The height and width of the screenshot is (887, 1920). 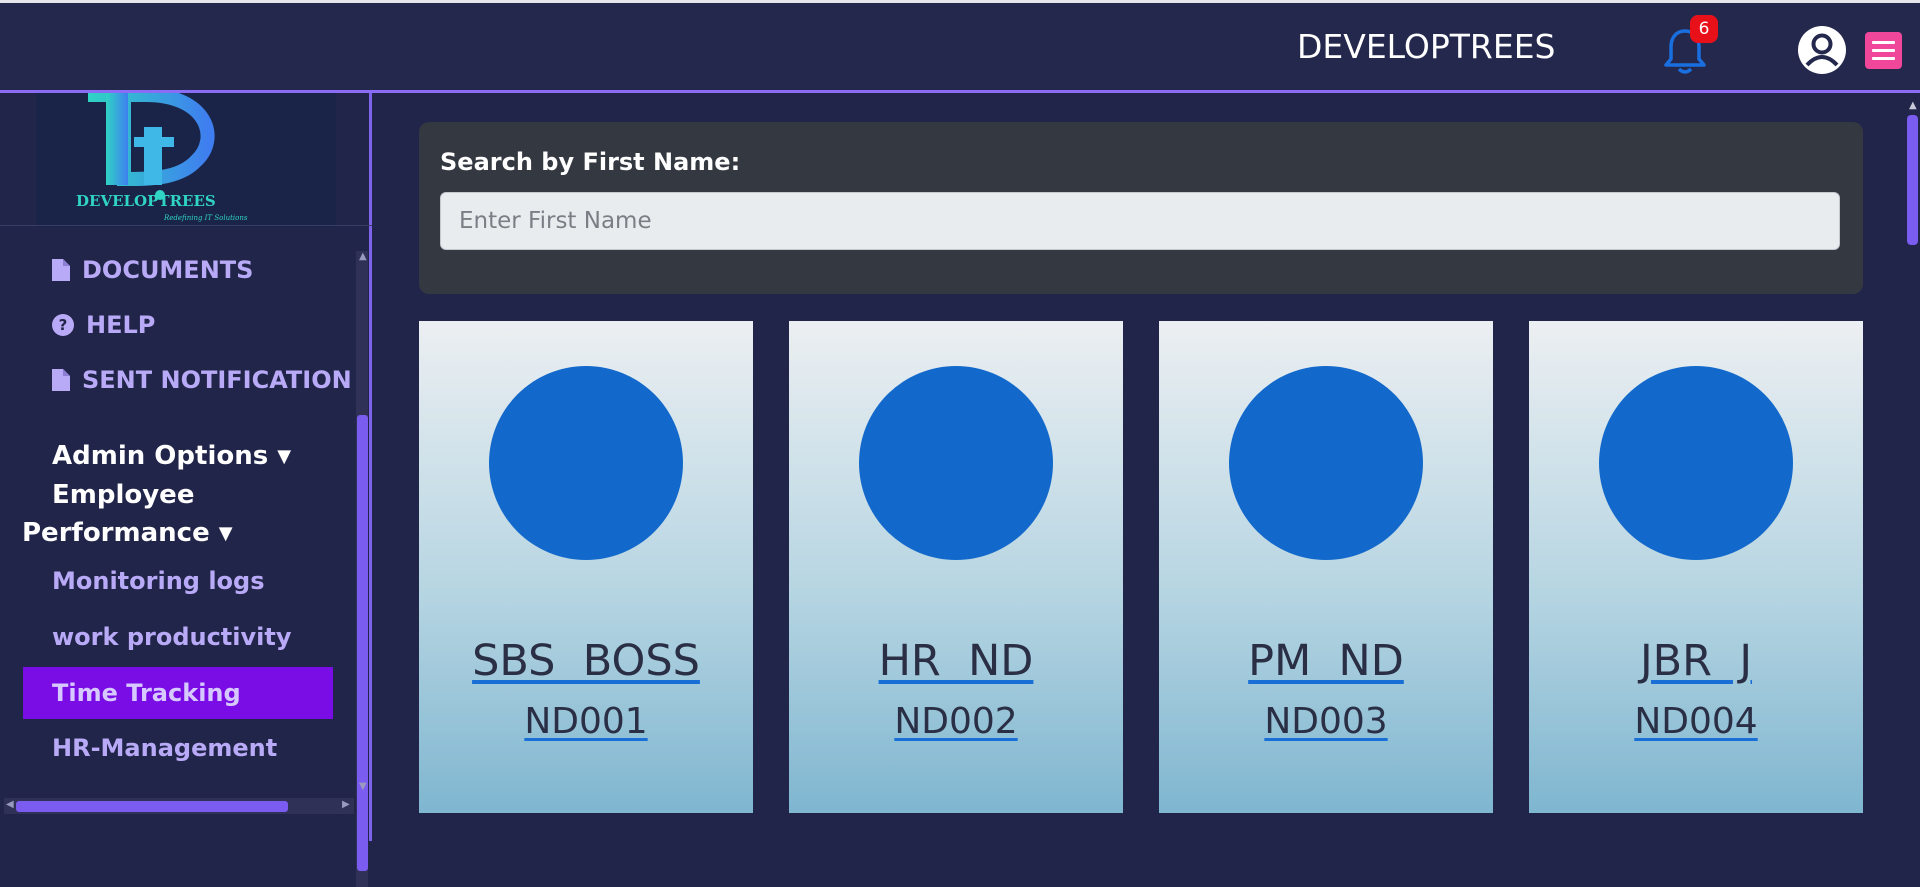 I want to click on sidebar-item-documents: DOCUMENTS, so click(x=152, y=270).